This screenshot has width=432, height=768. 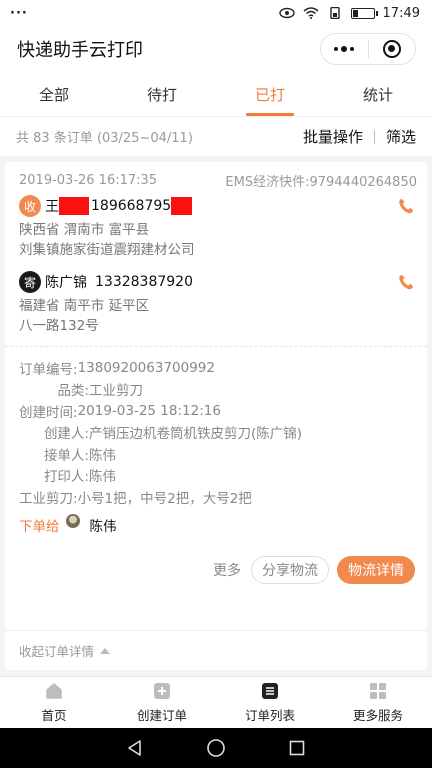 I want to click on order-tabs: 全部 待打 已打 统计, so click(x=216, y=94).